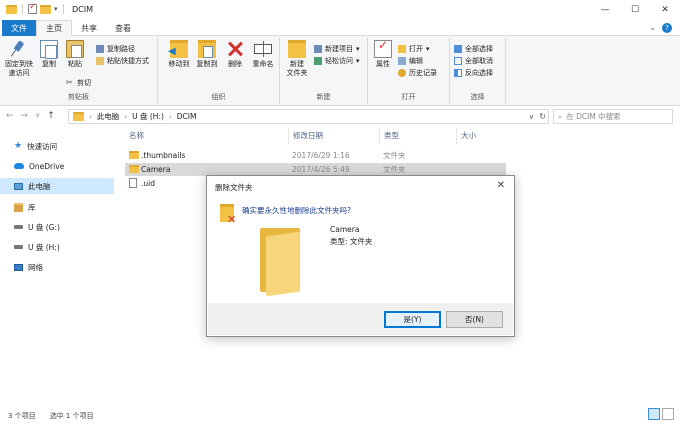 The width and height of the screenshot is (680, 425). Describe the element at coordinates (458, 61) in the screenshot. I see `select-none-icon` at that location.